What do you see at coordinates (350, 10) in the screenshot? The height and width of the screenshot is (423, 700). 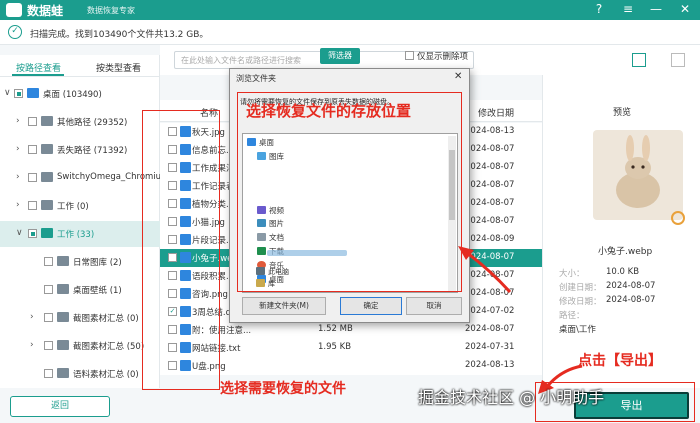 I see `title-bar: 数据蛙 数据恢复专家 ? ≡ — ✕` at bounding box center [350, 10].